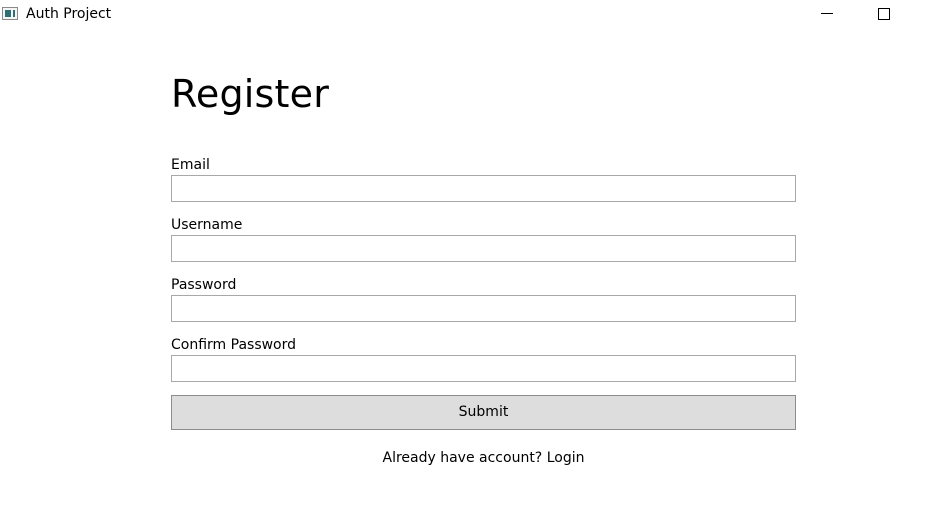 The height and width of the screenshot is (528, 935). Describe the element at coordinates (69, 14) in the screenshot. I see `window-title: Auth Project` at that location.